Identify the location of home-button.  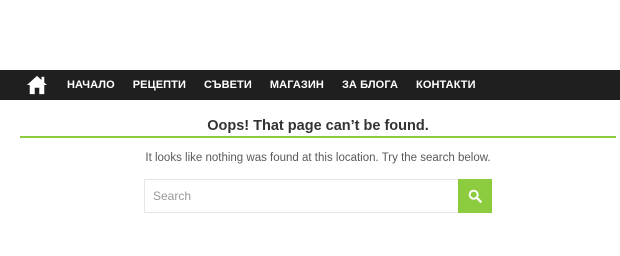
(37, 85).